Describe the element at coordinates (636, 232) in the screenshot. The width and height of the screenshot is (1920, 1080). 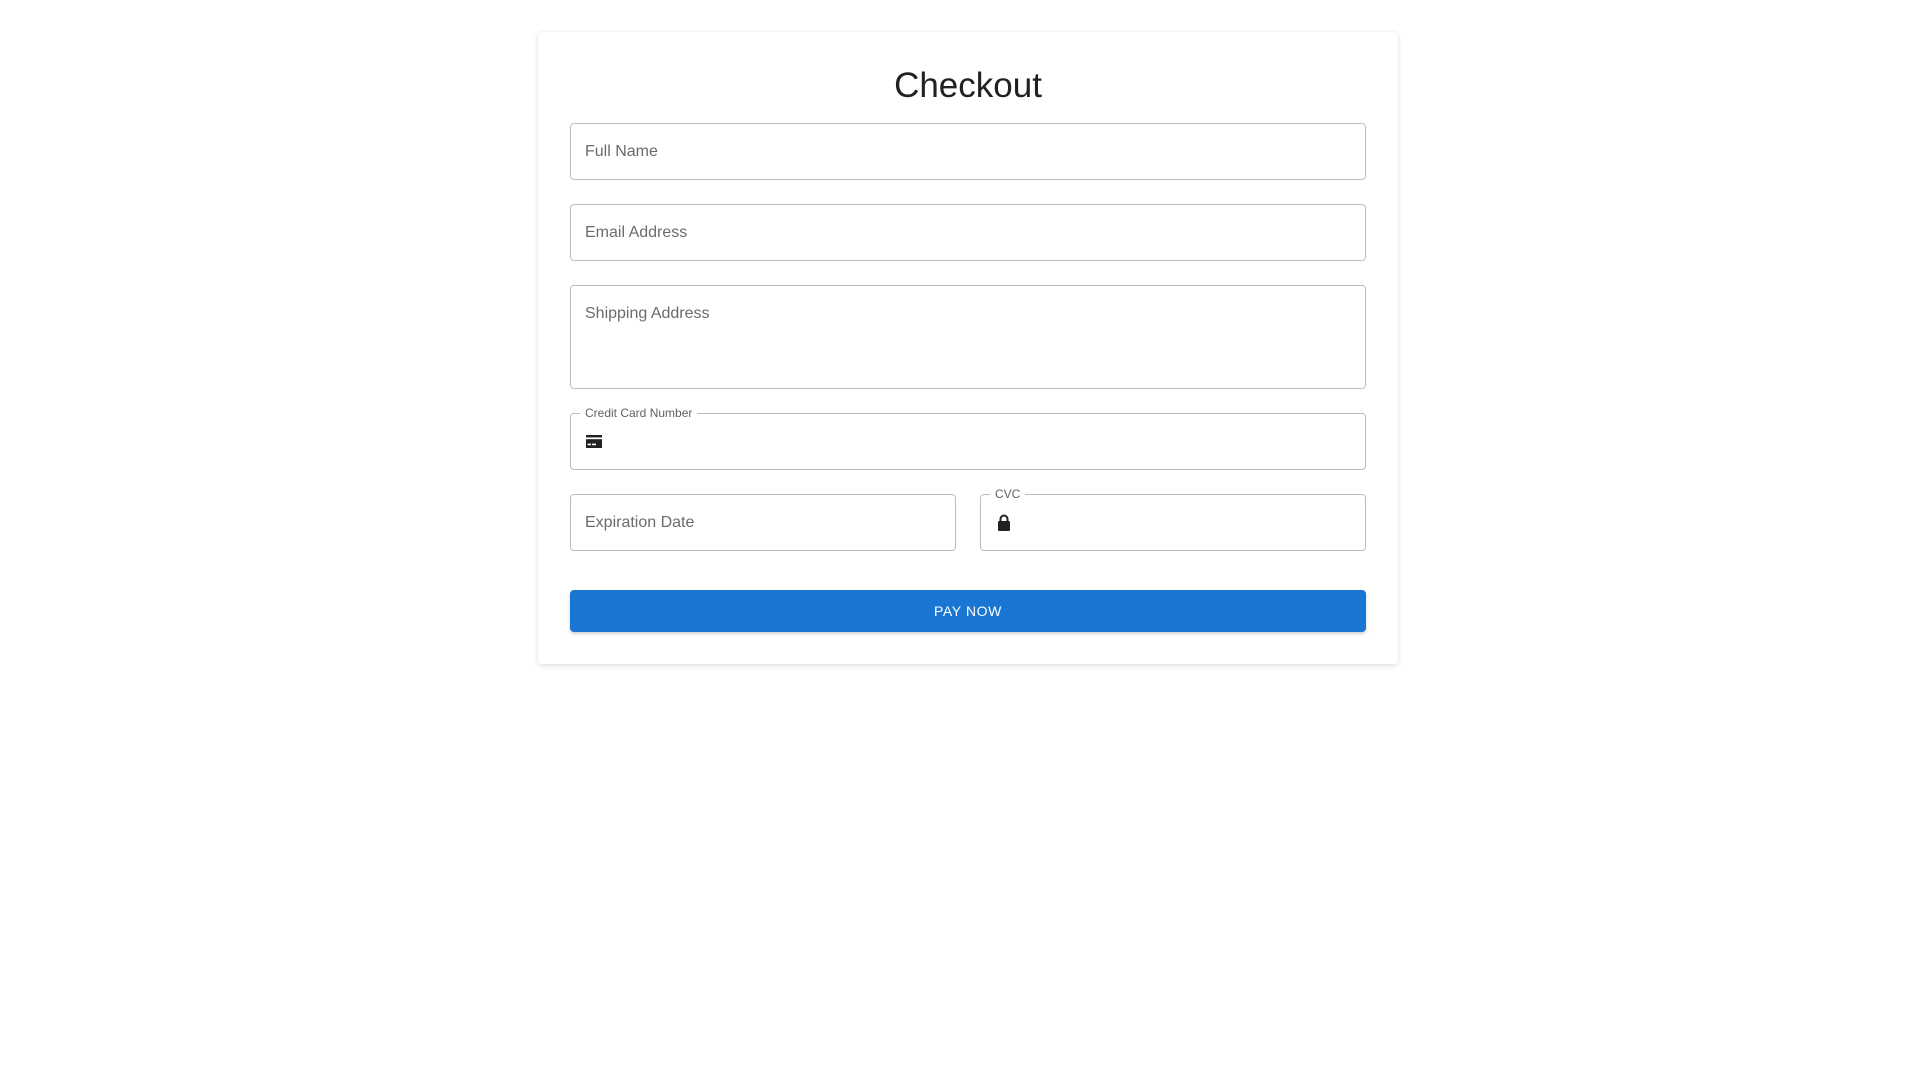
I see `email-placeholder: Email Address` at that location.